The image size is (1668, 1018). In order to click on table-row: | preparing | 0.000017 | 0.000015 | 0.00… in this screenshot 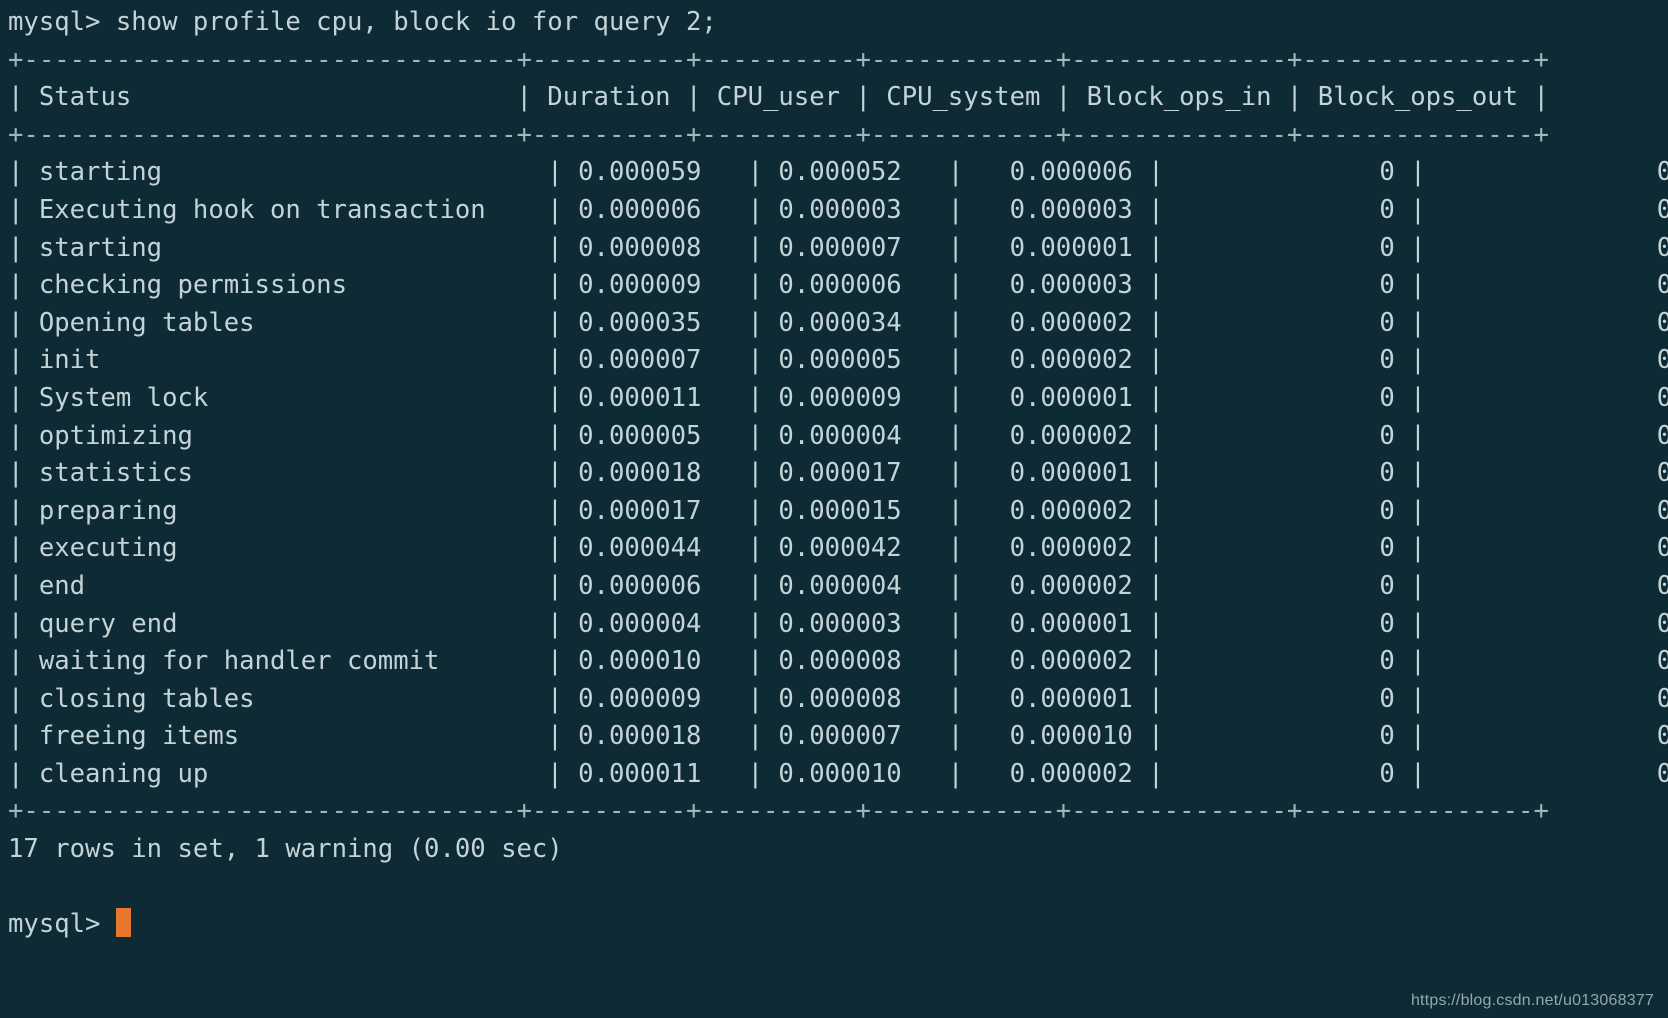, I will do `click(838, 510)`.